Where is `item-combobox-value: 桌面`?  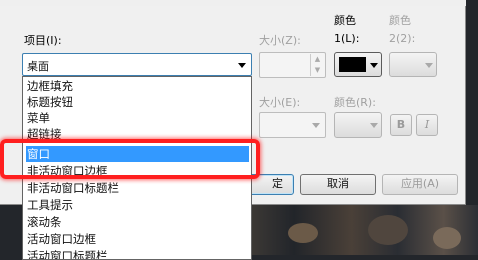
item-combobox-value: 桌面 is located at coordinates (38, 66).